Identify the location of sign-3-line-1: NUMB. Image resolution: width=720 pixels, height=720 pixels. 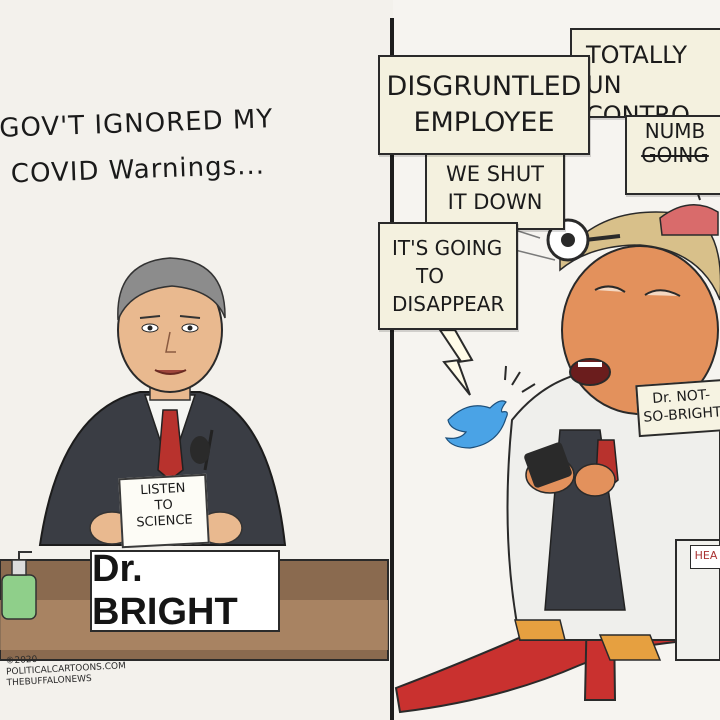
(675, 131).